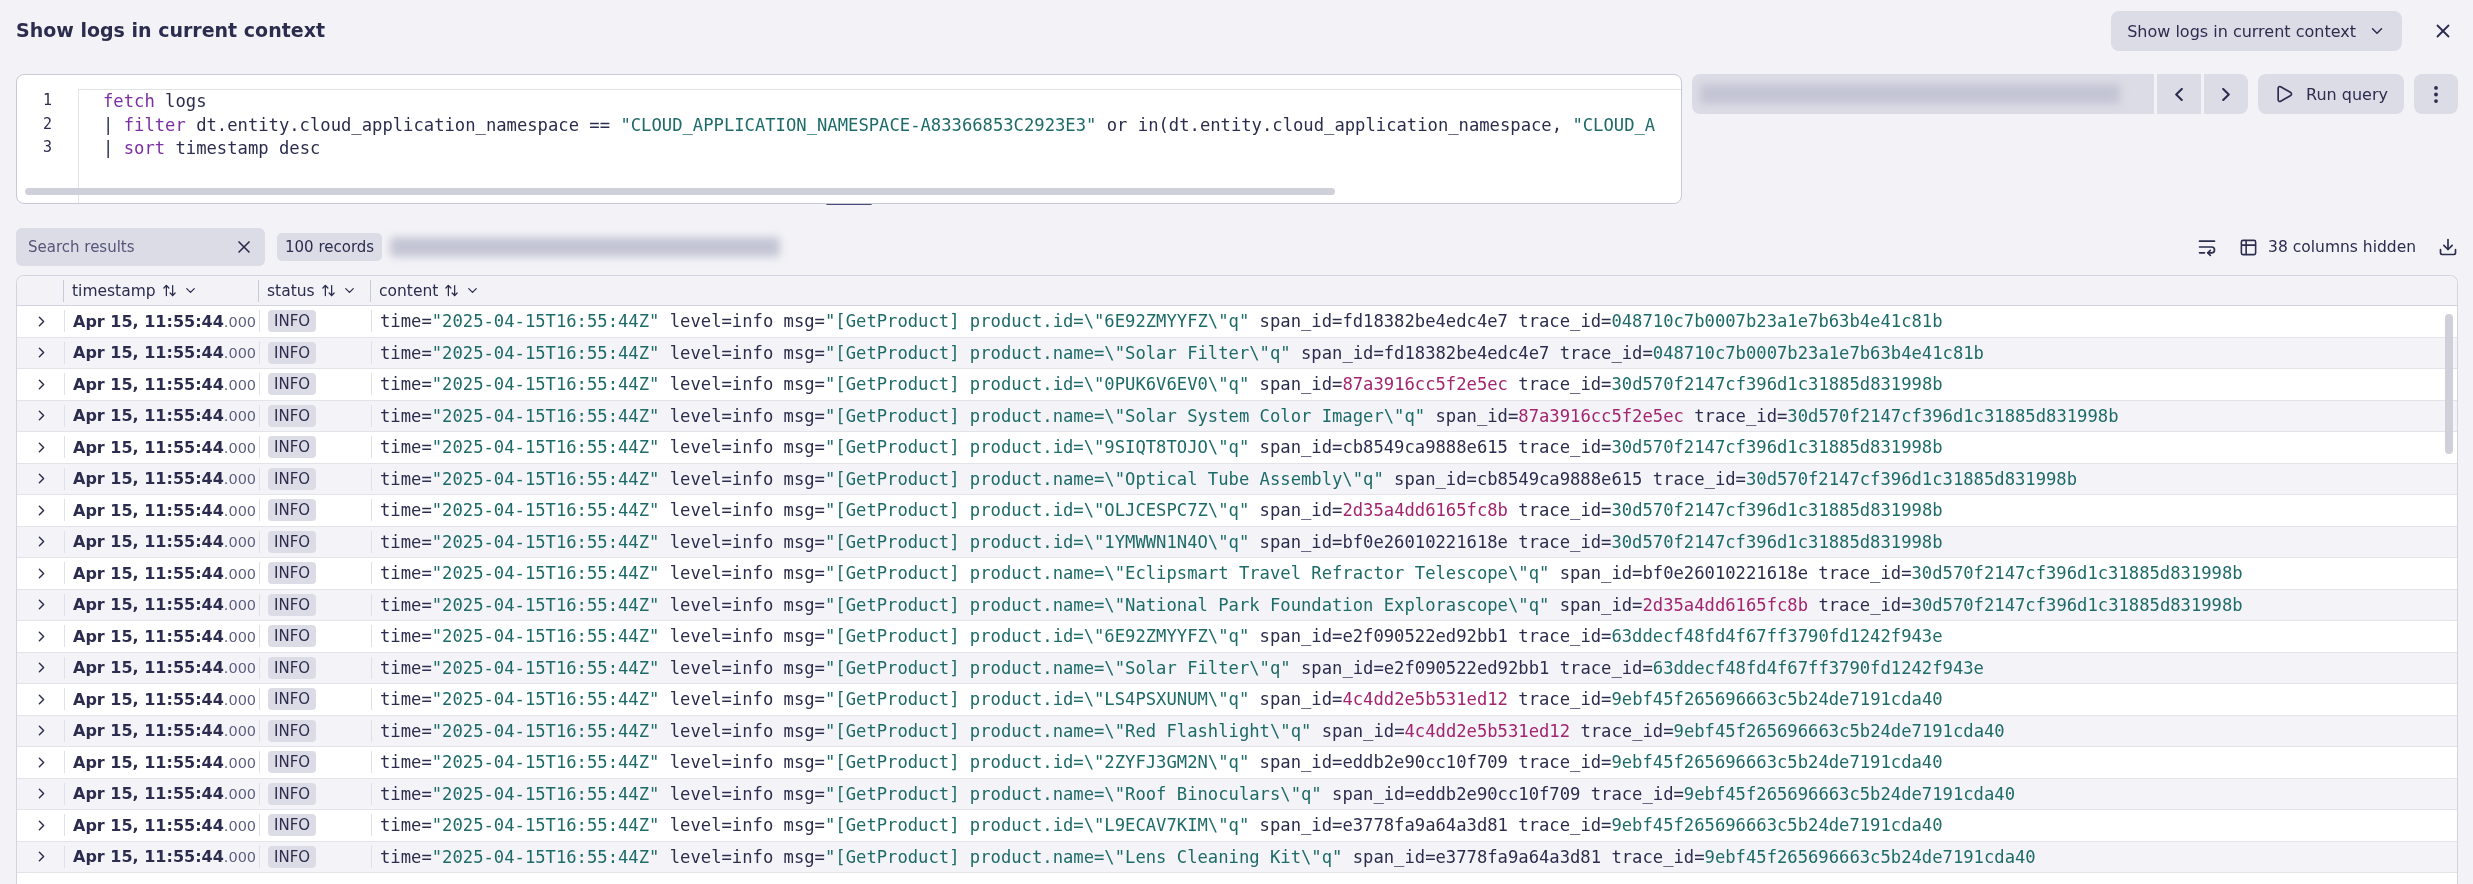  I want to click on download-icon, so click(2448, 247).